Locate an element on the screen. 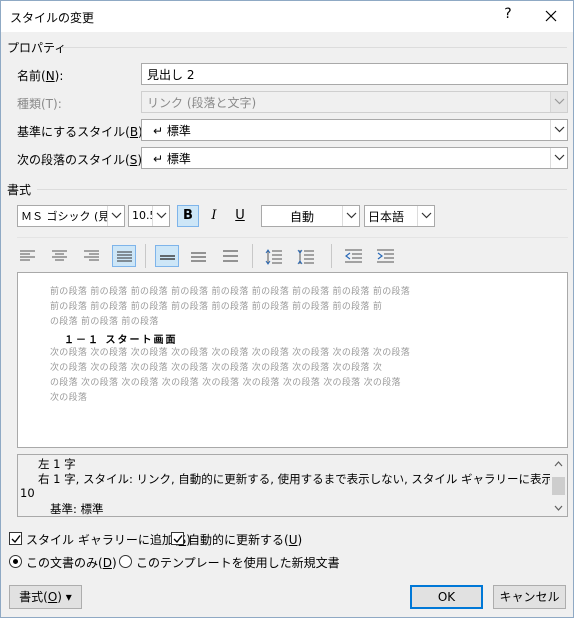  type-dropdown-button is located at coordinates (558, 102).